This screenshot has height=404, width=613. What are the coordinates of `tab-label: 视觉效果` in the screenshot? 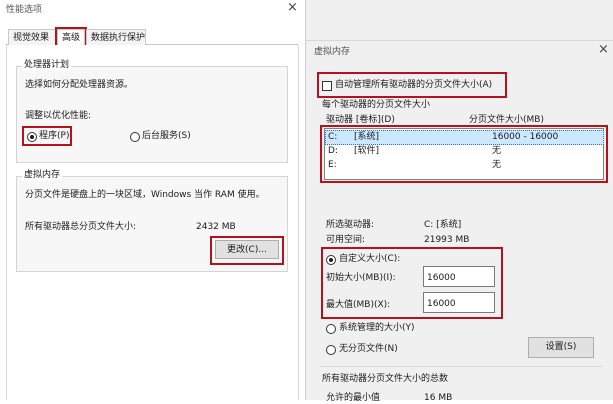 It's located at (31, 38).